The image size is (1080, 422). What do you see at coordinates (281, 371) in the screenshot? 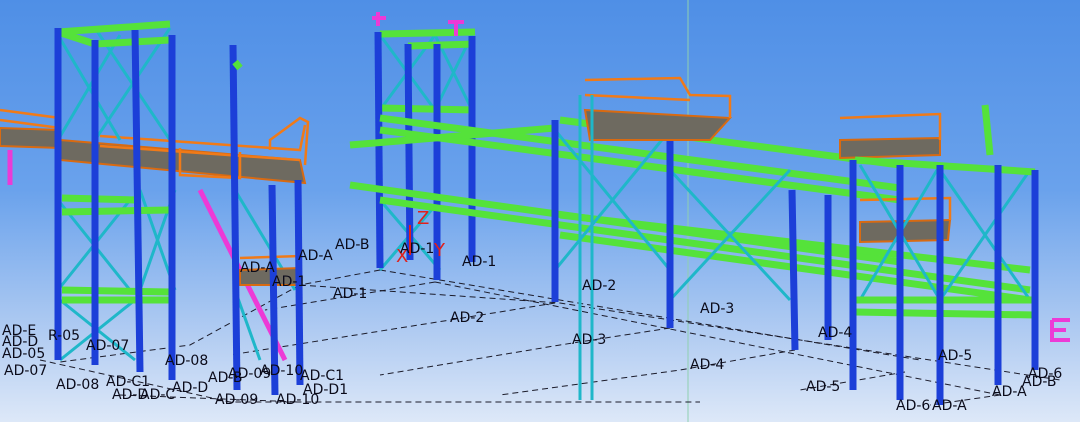
I see `grid-label: AD-10` at bounding box center [281, 371].